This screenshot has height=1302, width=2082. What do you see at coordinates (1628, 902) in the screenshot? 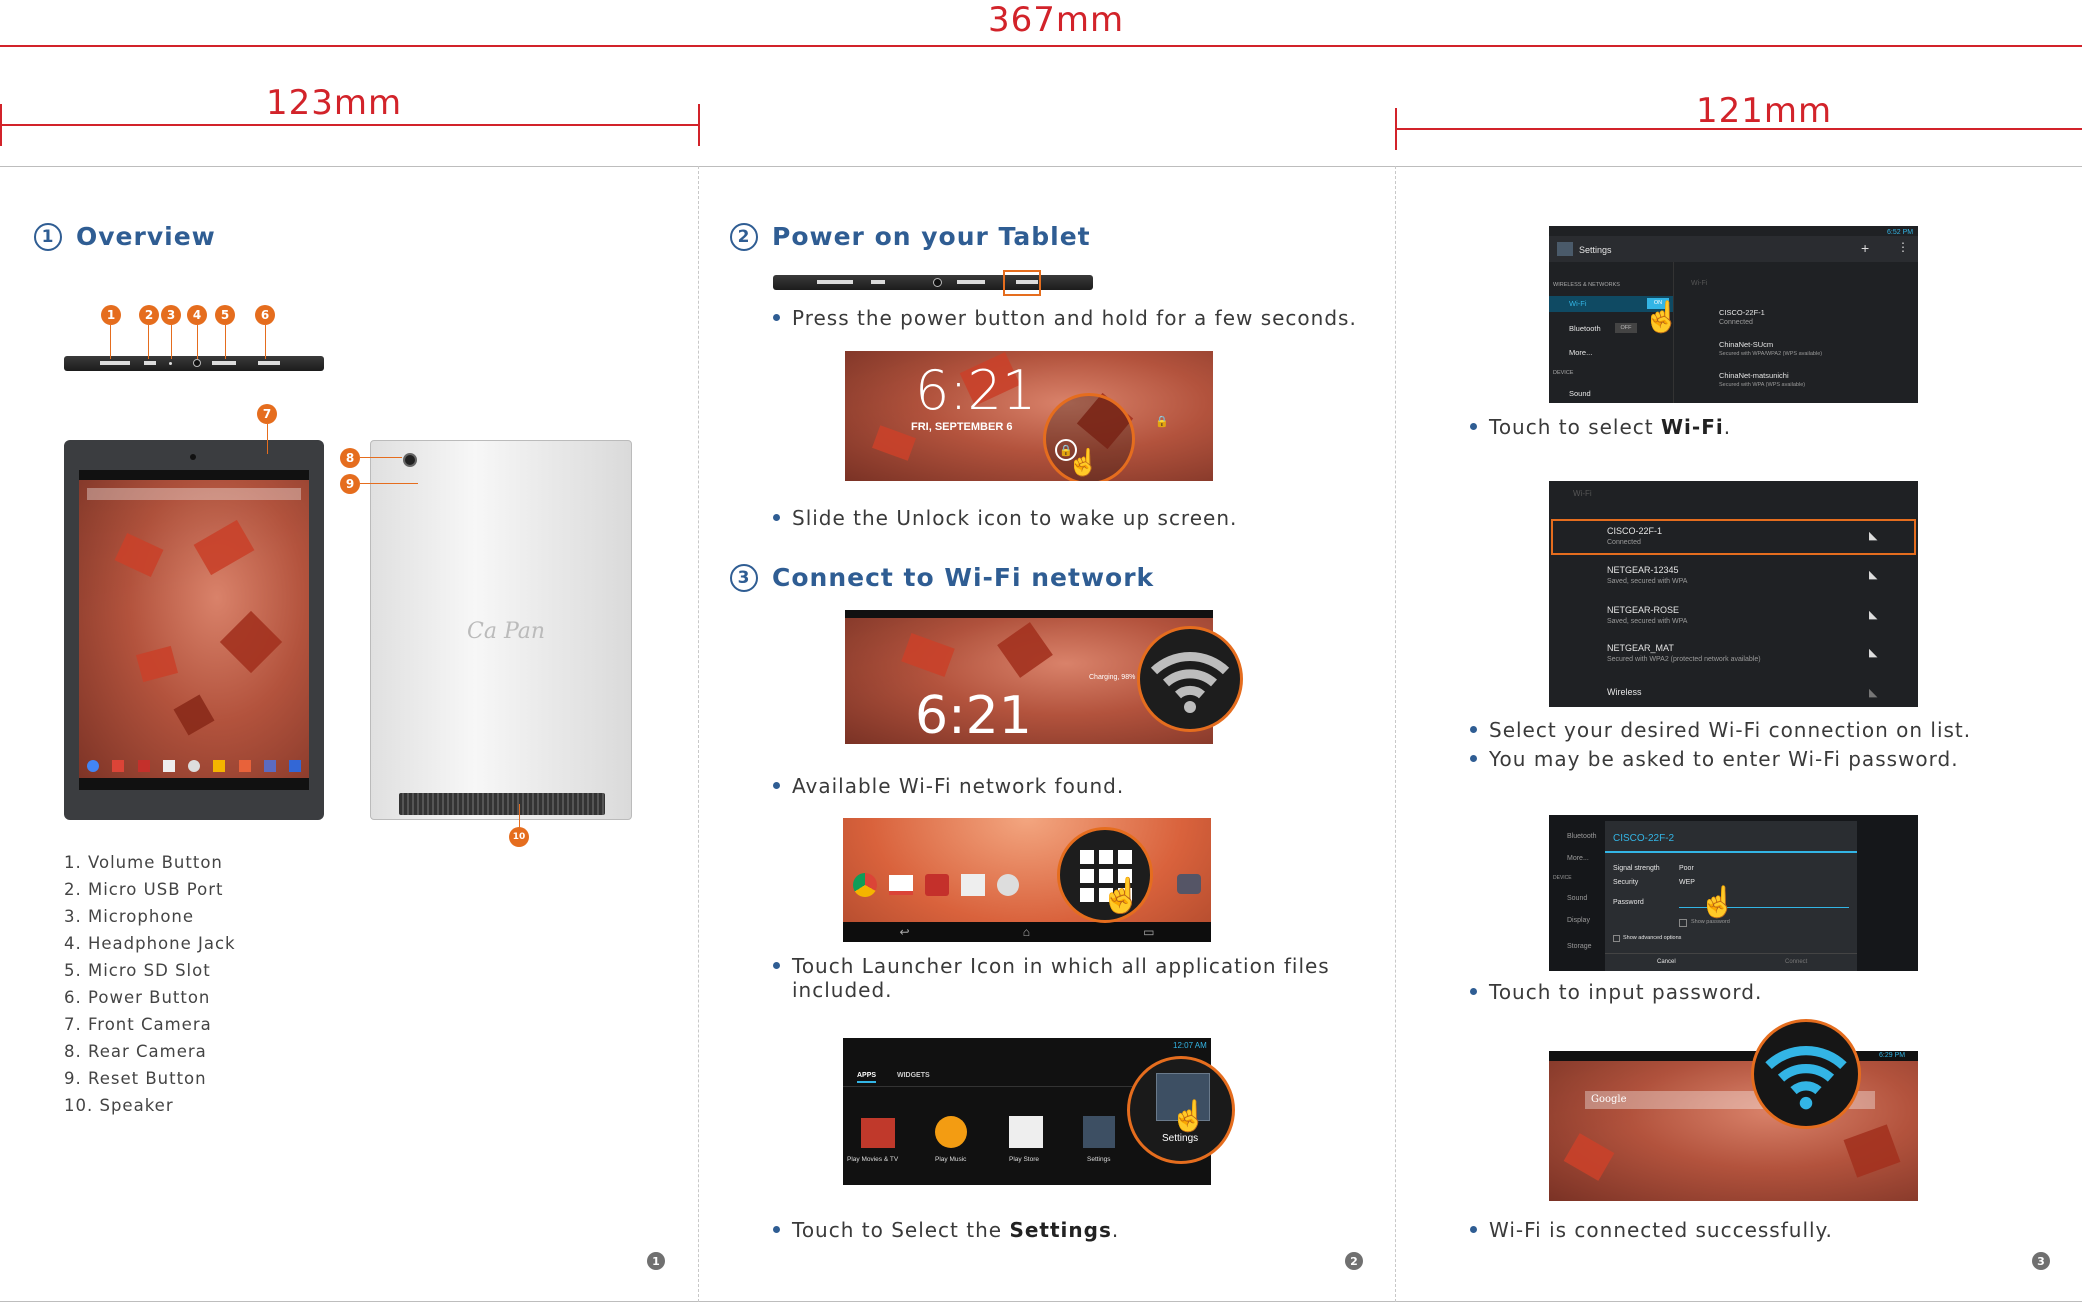
I see `password-label: Password` at bounding box center [1628, 902].